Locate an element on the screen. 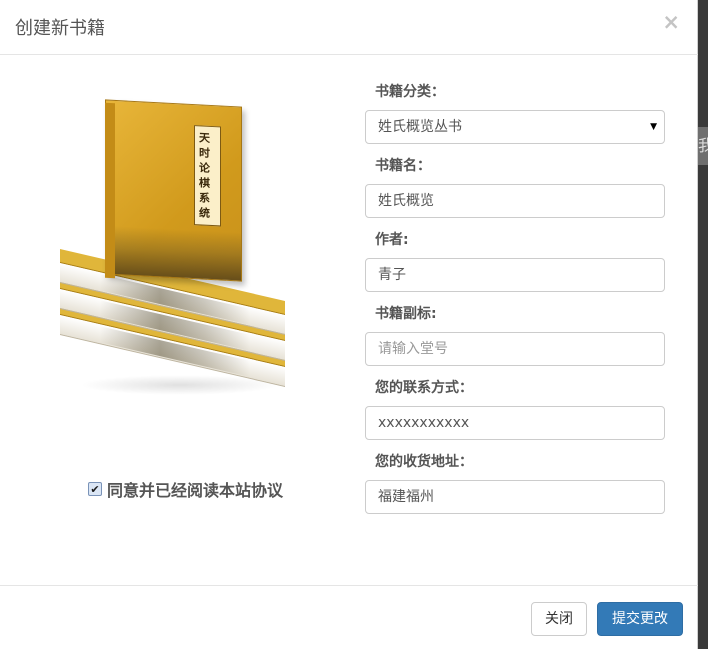  book-cover: 天时论棋系统 is located at coordinates (173, 190).